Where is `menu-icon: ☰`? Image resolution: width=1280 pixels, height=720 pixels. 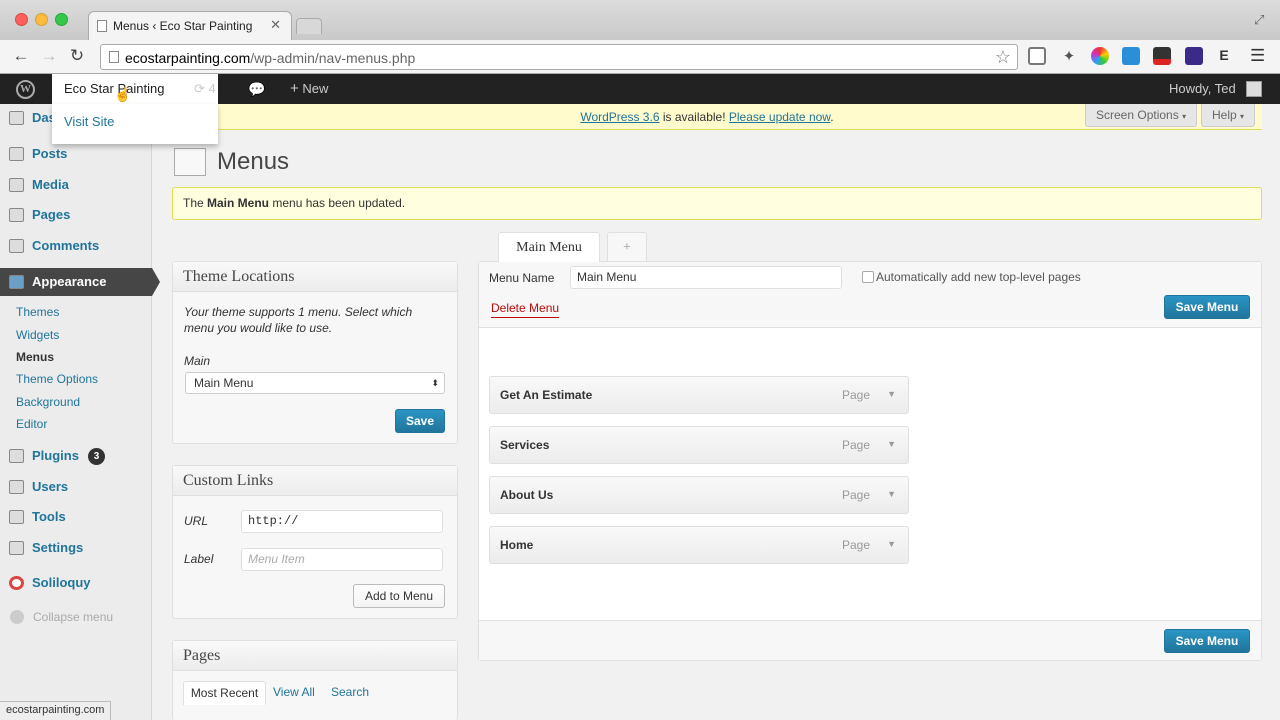 menu-icon: ☰ is located at coordinates (1257, 56).